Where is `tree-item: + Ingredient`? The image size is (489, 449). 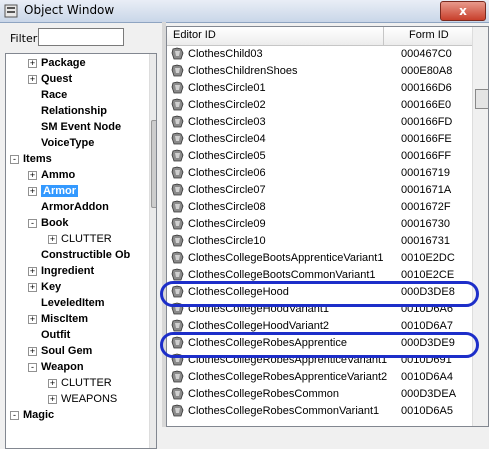
tree-item: + Ingredient is located at coordinates (77, 272).